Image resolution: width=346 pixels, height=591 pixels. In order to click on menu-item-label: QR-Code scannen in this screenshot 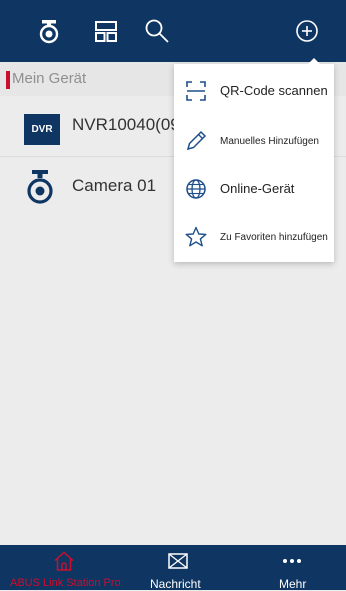, I will do `click(274, 90)`.